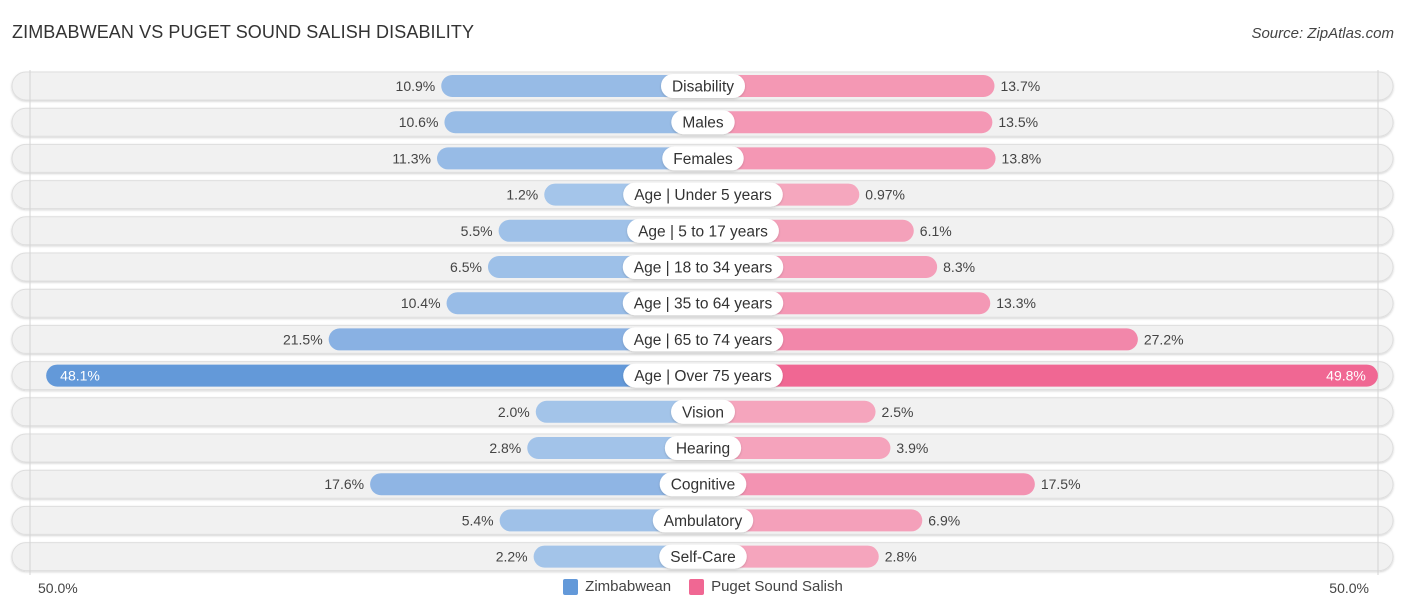 The width and height of the screenshot is (1406, 612). What do you see at coordinates (703, 87) in the screenshot?
I see `category-label: Disability` at bounding box center [703, 87].